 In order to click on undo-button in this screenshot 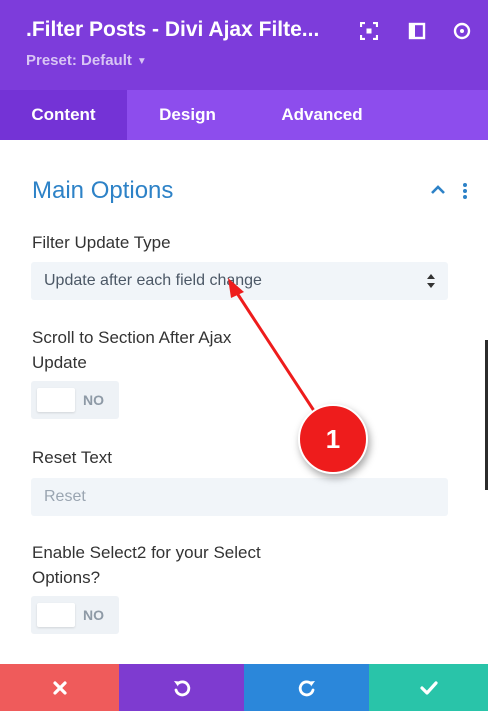, I will do `click(181, 687)`.